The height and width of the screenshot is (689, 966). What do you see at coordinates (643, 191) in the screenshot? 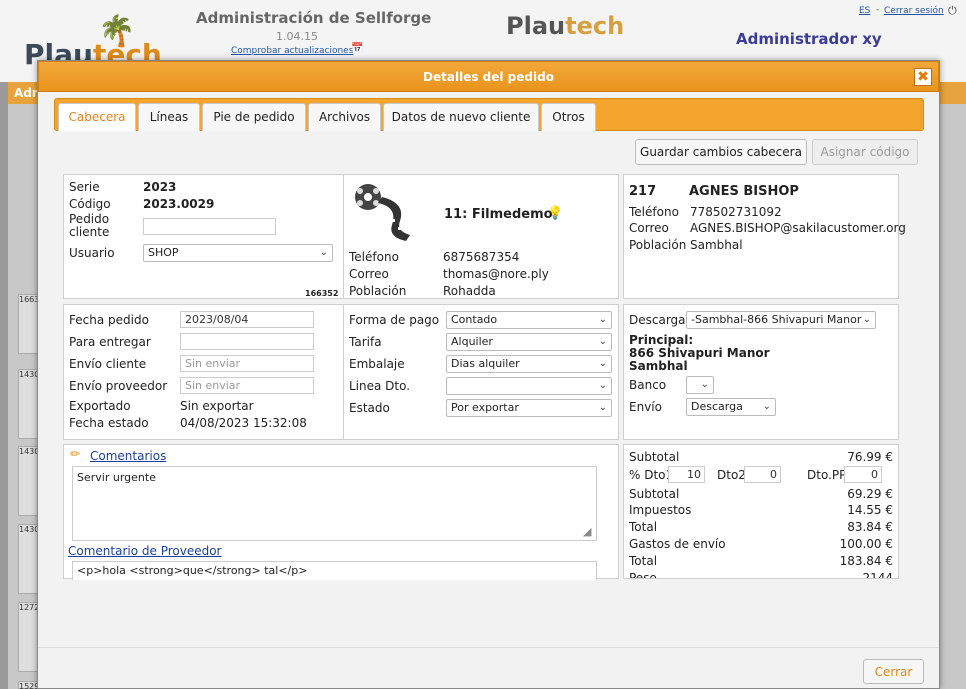
I see `customer-id: 217` at bounding box center [643, 191].